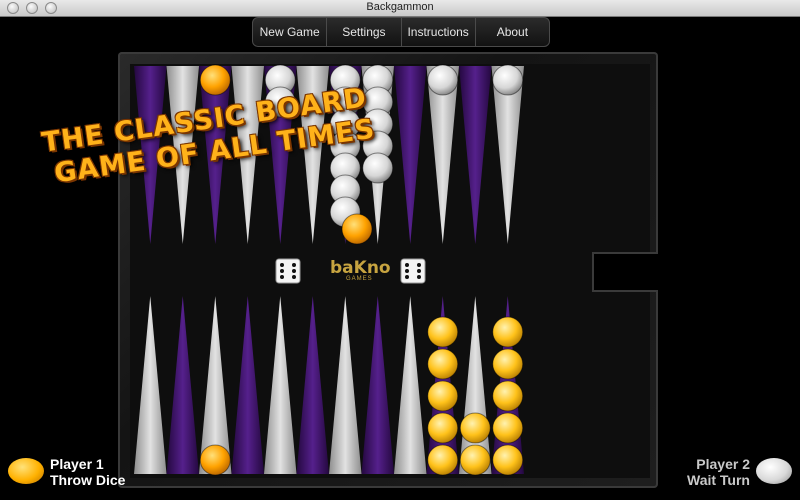  What do you see at coordinates (359, 279) in the screenshot?
I see `bakno-logo-sub: GAMES` at bounding box center [359, 279].